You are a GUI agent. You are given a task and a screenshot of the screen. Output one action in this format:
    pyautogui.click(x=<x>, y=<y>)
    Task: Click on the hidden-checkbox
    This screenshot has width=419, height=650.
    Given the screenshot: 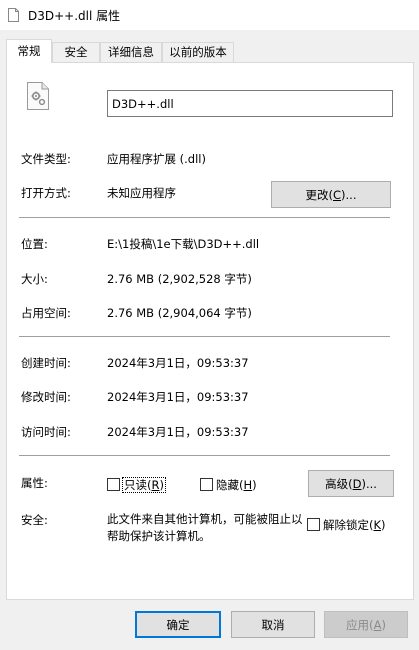 What is the action you would take?
    pyautogui.click(x=206, y=484)
    